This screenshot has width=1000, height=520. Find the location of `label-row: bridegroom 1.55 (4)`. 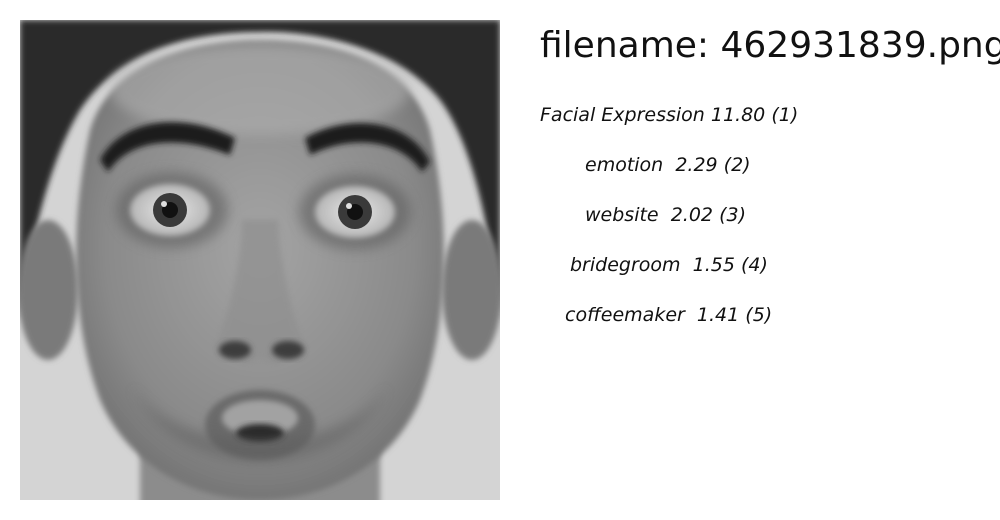

label-row: bridegroom 1.55 (4) is located at coordinates (669, 265).